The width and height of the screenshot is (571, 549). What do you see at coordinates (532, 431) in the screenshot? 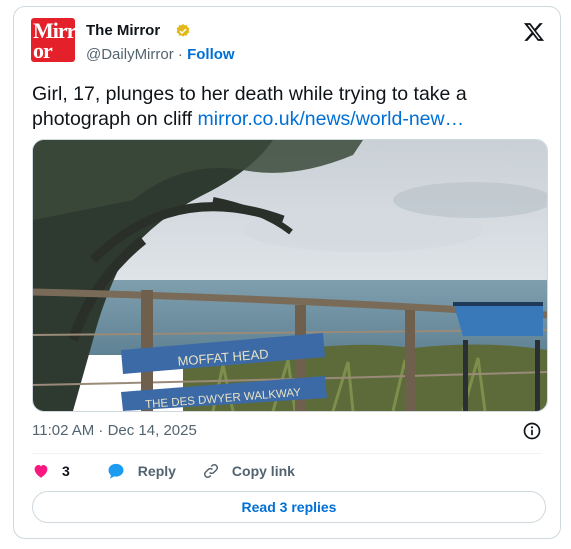
I see `info-icon` at bounding box center [532, 431].